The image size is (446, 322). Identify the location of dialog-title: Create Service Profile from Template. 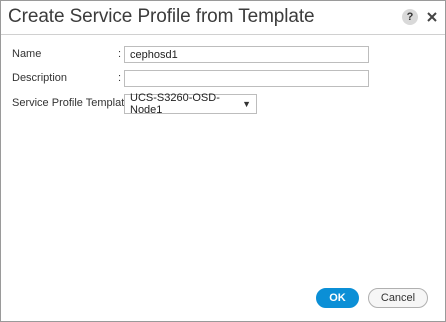
(161, 16).